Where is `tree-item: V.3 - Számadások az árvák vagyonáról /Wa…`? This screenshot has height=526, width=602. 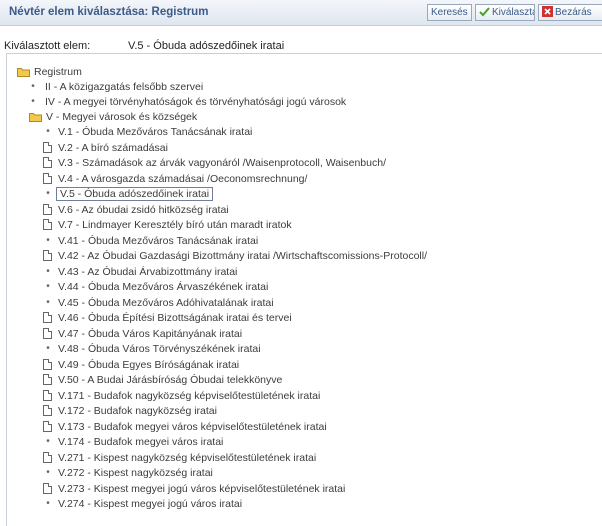 tree-item: V.3 - Számadások az árvák vagyonáról /Wa… is located at coordinates (215, 163).